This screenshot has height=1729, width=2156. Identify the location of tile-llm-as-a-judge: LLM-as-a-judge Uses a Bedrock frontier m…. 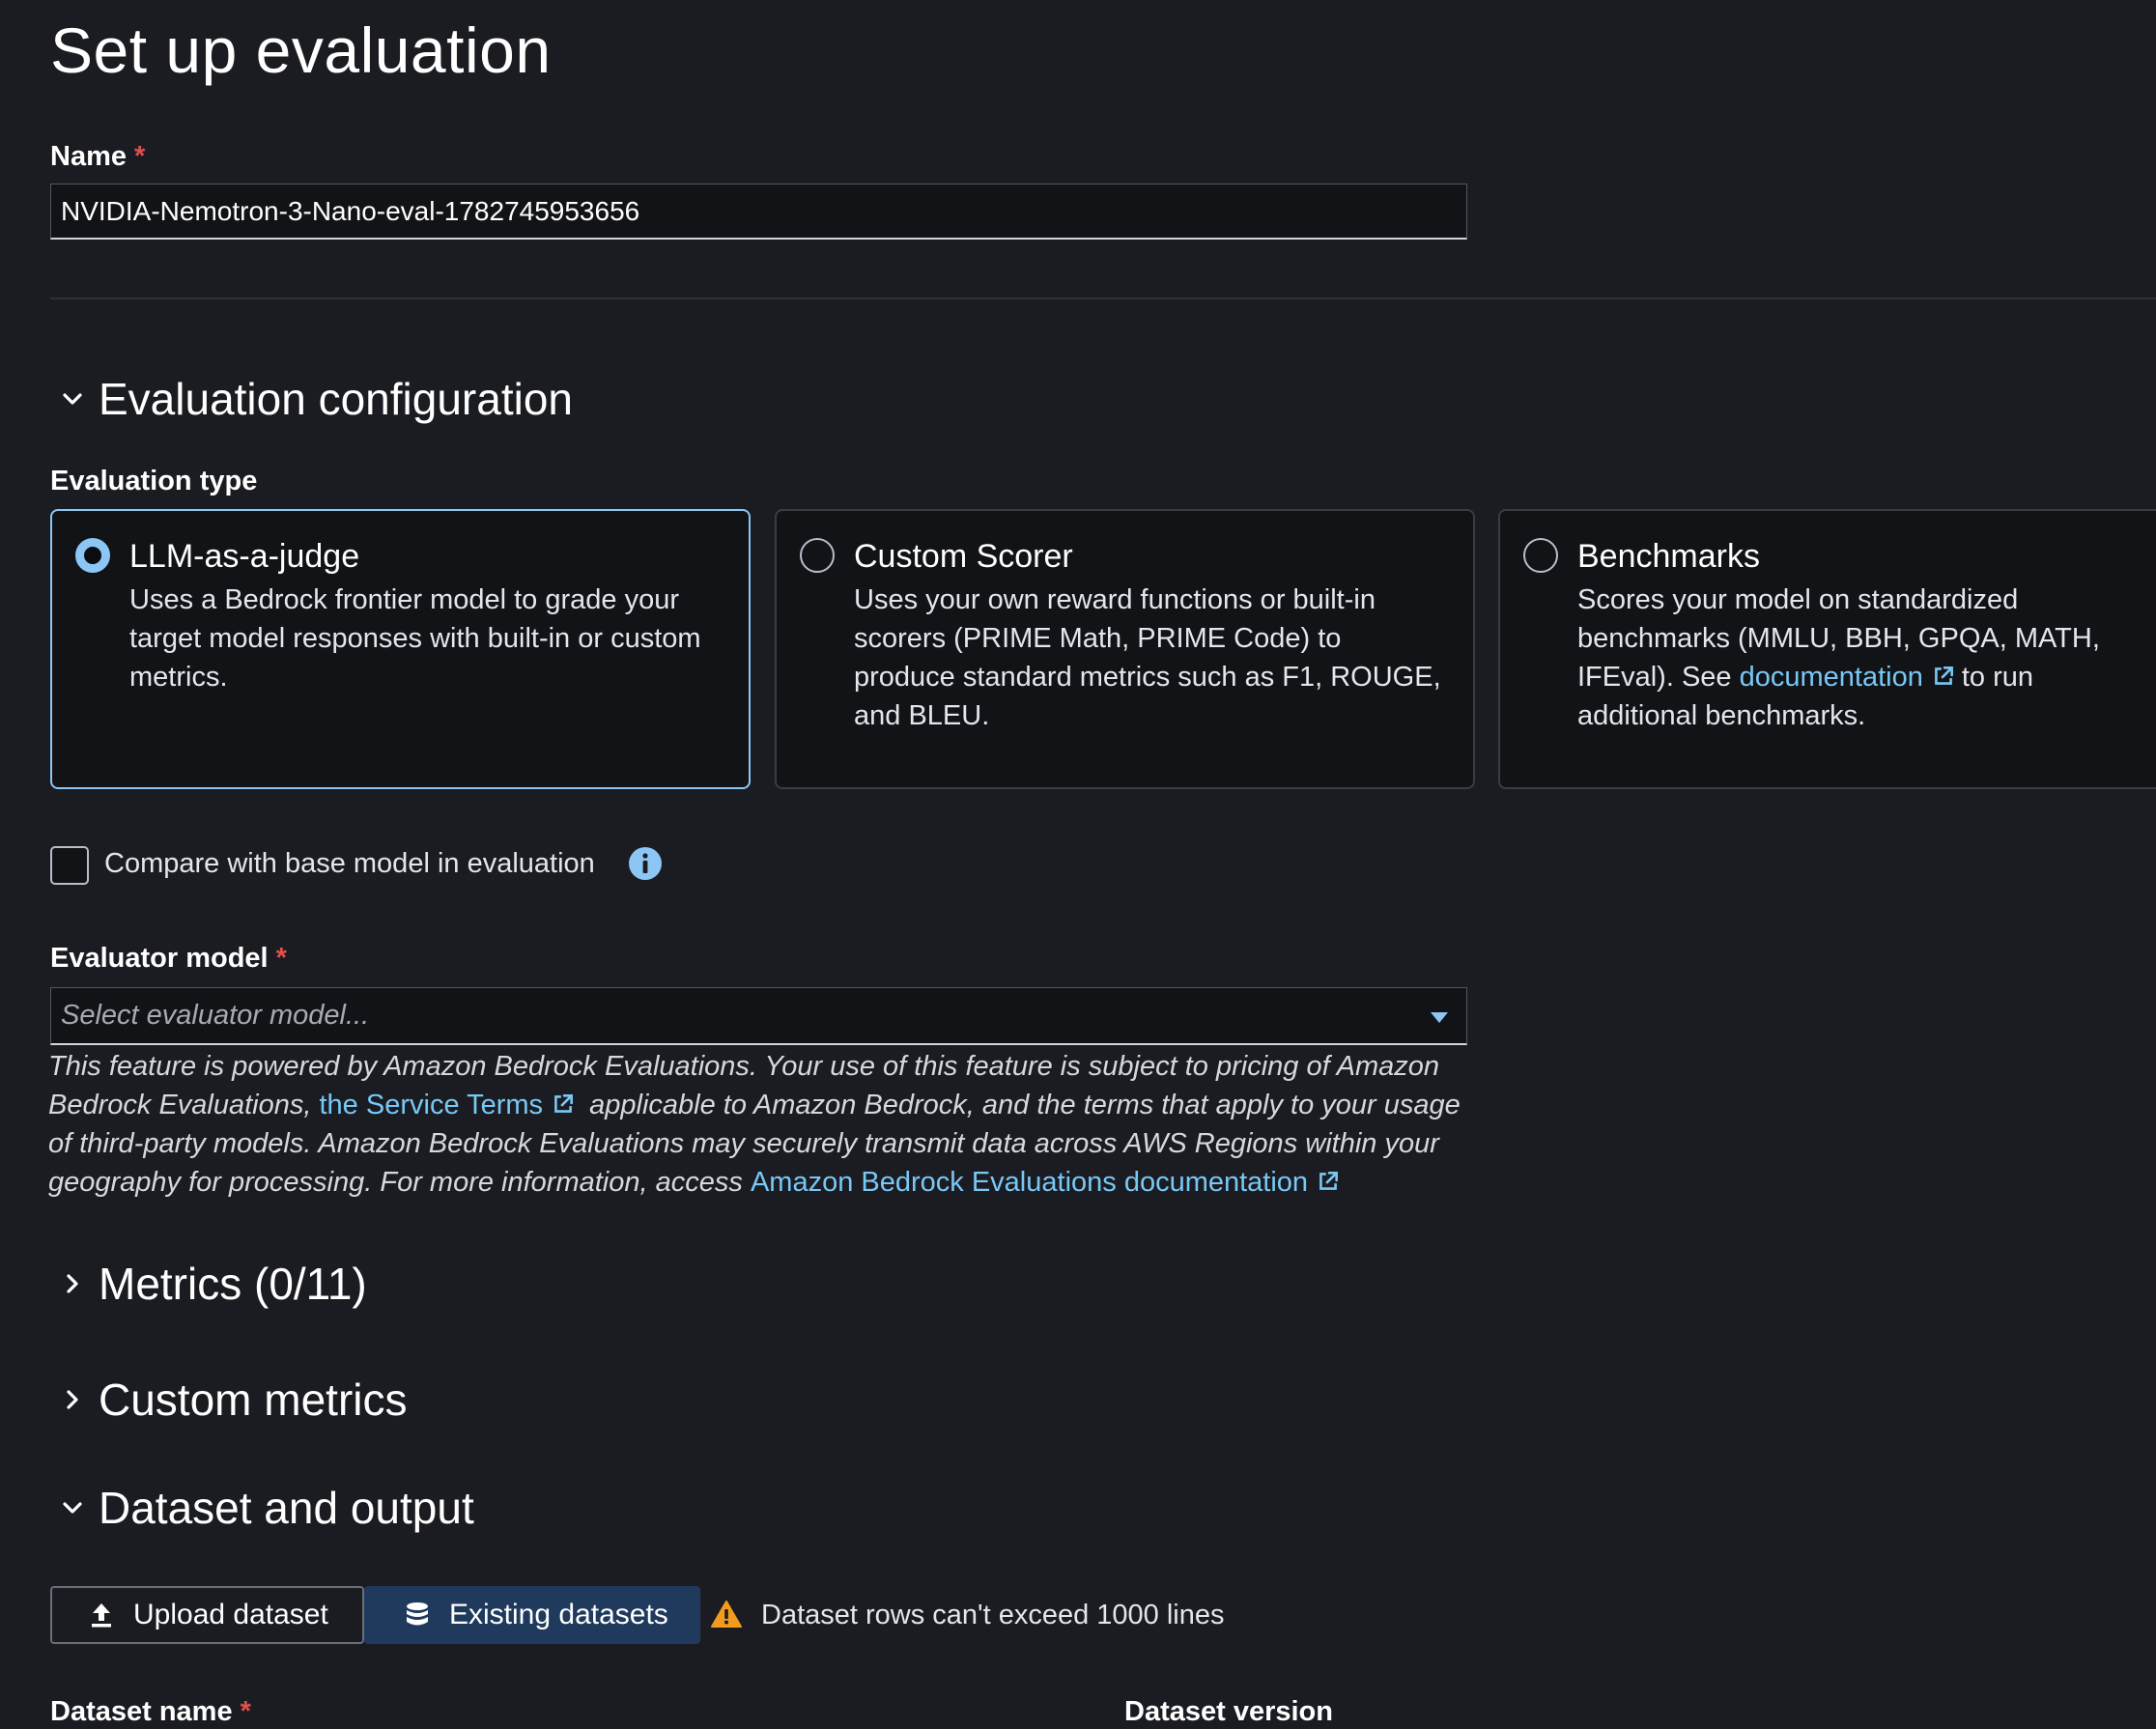
(400, 649).